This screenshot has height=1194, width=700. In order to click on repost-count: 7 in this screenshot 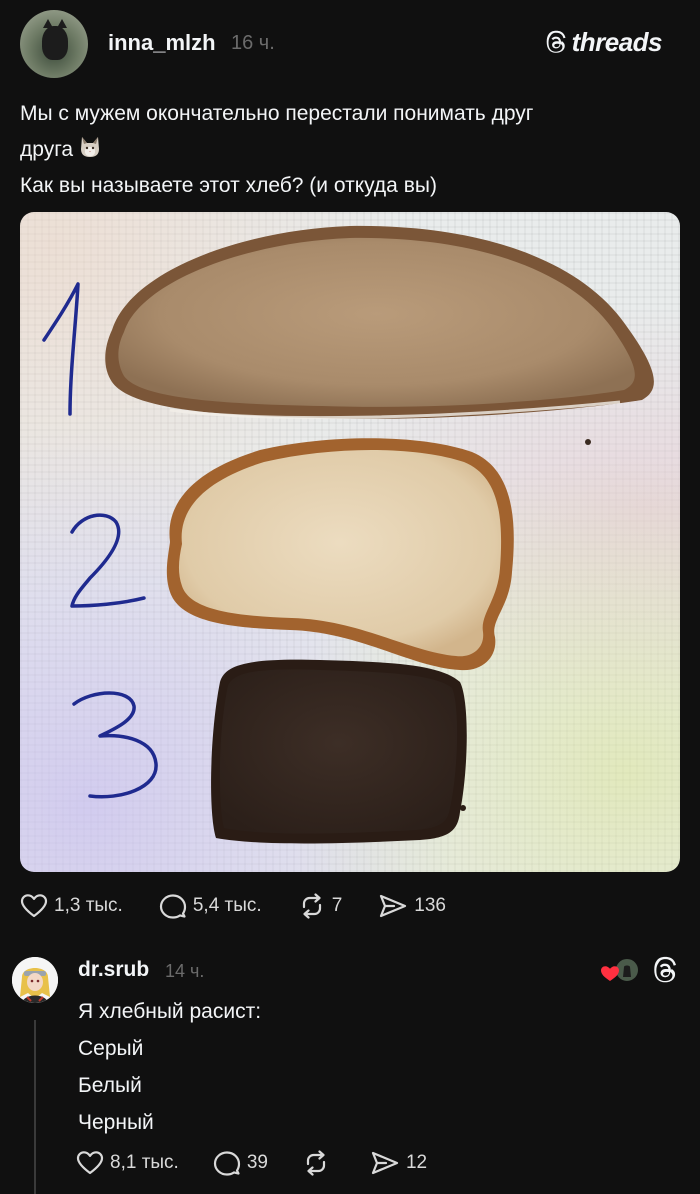, I will do `click(337, 905)`.